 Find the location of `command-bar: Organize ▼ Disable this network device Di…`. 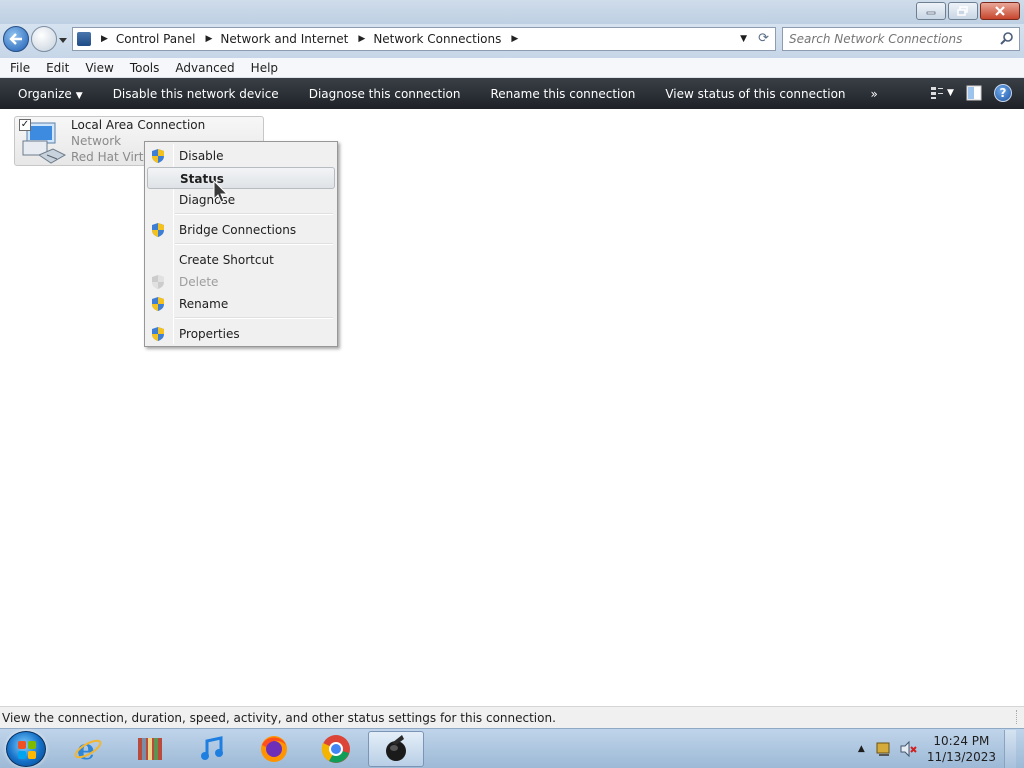

command-bar: Organize ▼ Disable this network device Di… is located at coordinates (512, 93).